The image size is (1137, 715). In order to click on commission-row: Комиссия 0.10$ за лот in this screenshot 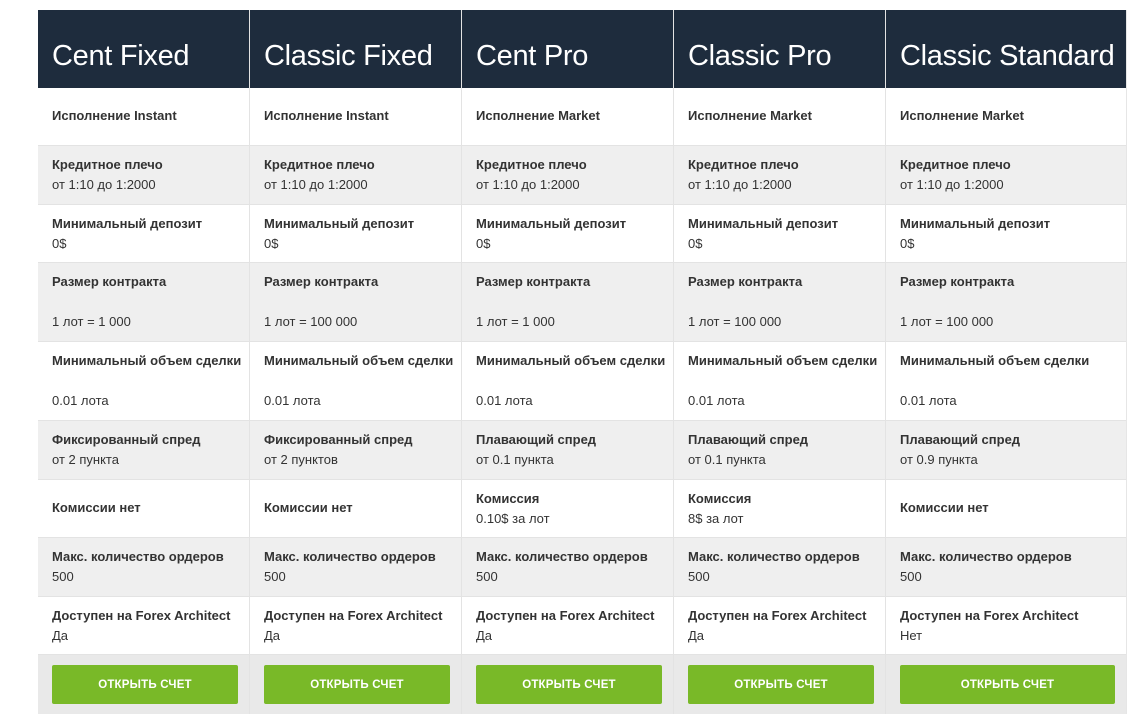, I will do `click(567, 509)`.